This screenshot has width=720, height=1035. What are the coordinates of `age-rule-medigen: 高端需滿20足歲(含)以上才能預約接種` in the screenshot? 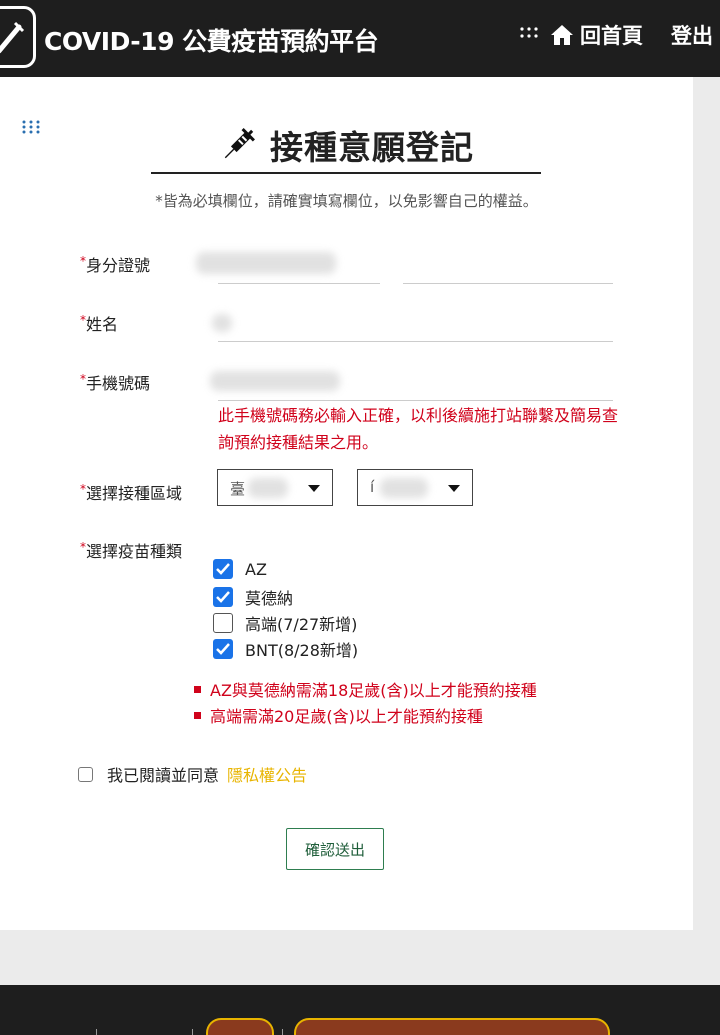 It's located at (338, 715).